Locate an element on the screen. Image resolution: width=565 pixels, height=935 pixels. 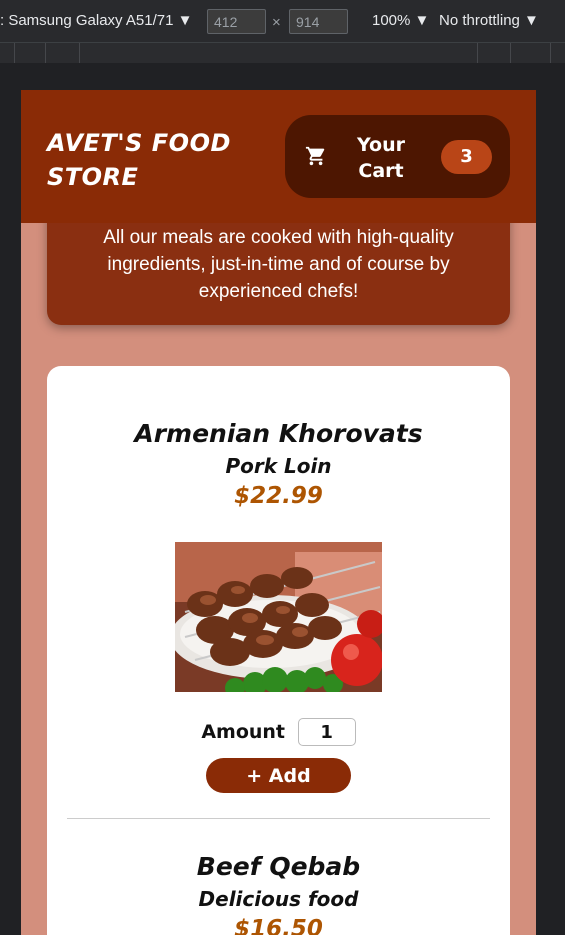
viewport-width-input: 412 is located at coordinates (236, 21).